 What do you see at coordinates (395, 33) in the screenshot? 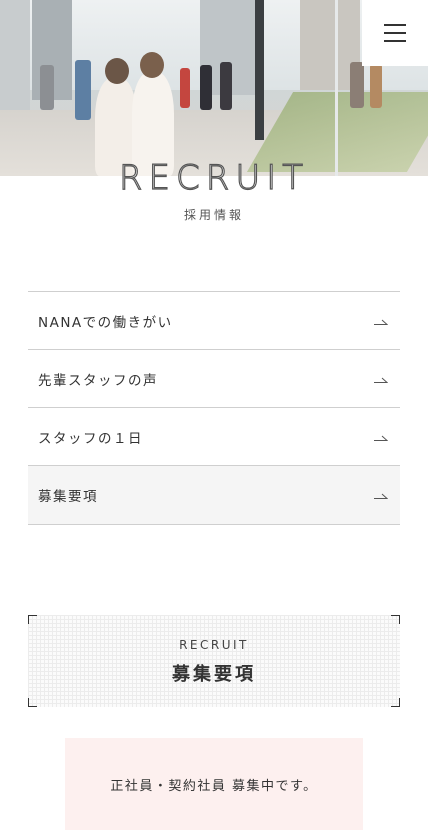
I see `menu-button` at bounding box center [395, 33].